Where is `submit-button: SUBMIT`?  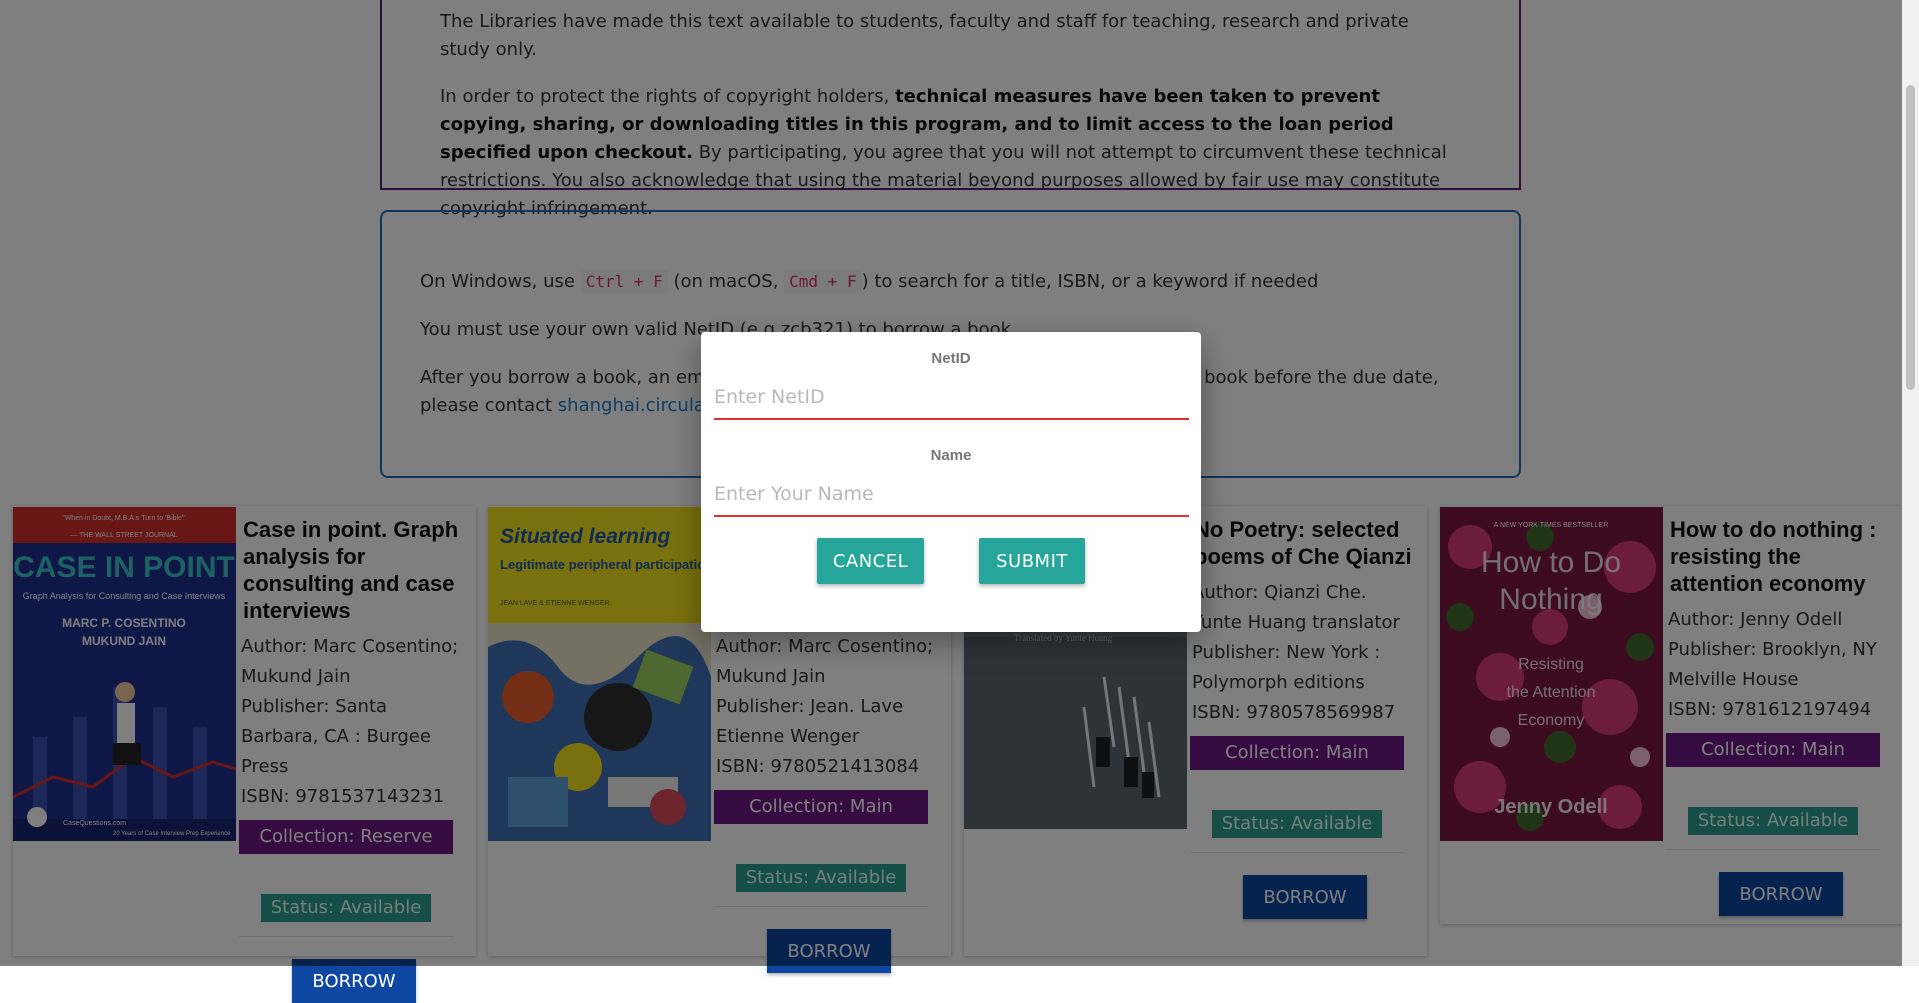
submit-button: SUBMIT is located at coordinates (1032, 561).